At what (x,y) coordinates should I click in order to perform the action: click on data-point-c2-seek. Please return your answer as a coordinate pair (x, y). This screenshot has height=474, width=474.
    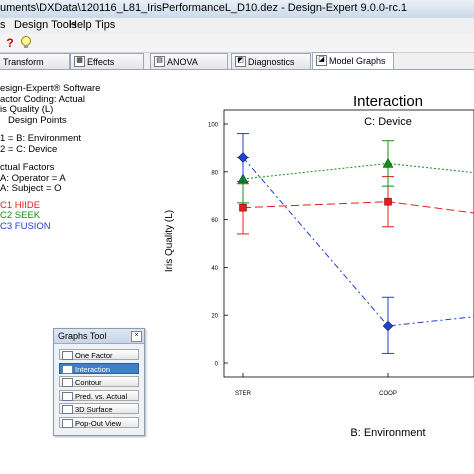
    Looking at the image, I should click on (388, 162).